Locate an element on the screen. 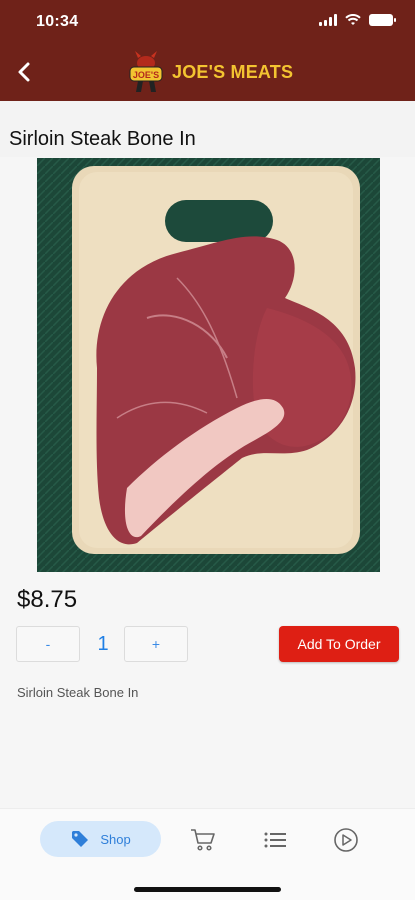  brand-logo: JOE'S JOE'S MEATS is located at coordinates (210, 72).